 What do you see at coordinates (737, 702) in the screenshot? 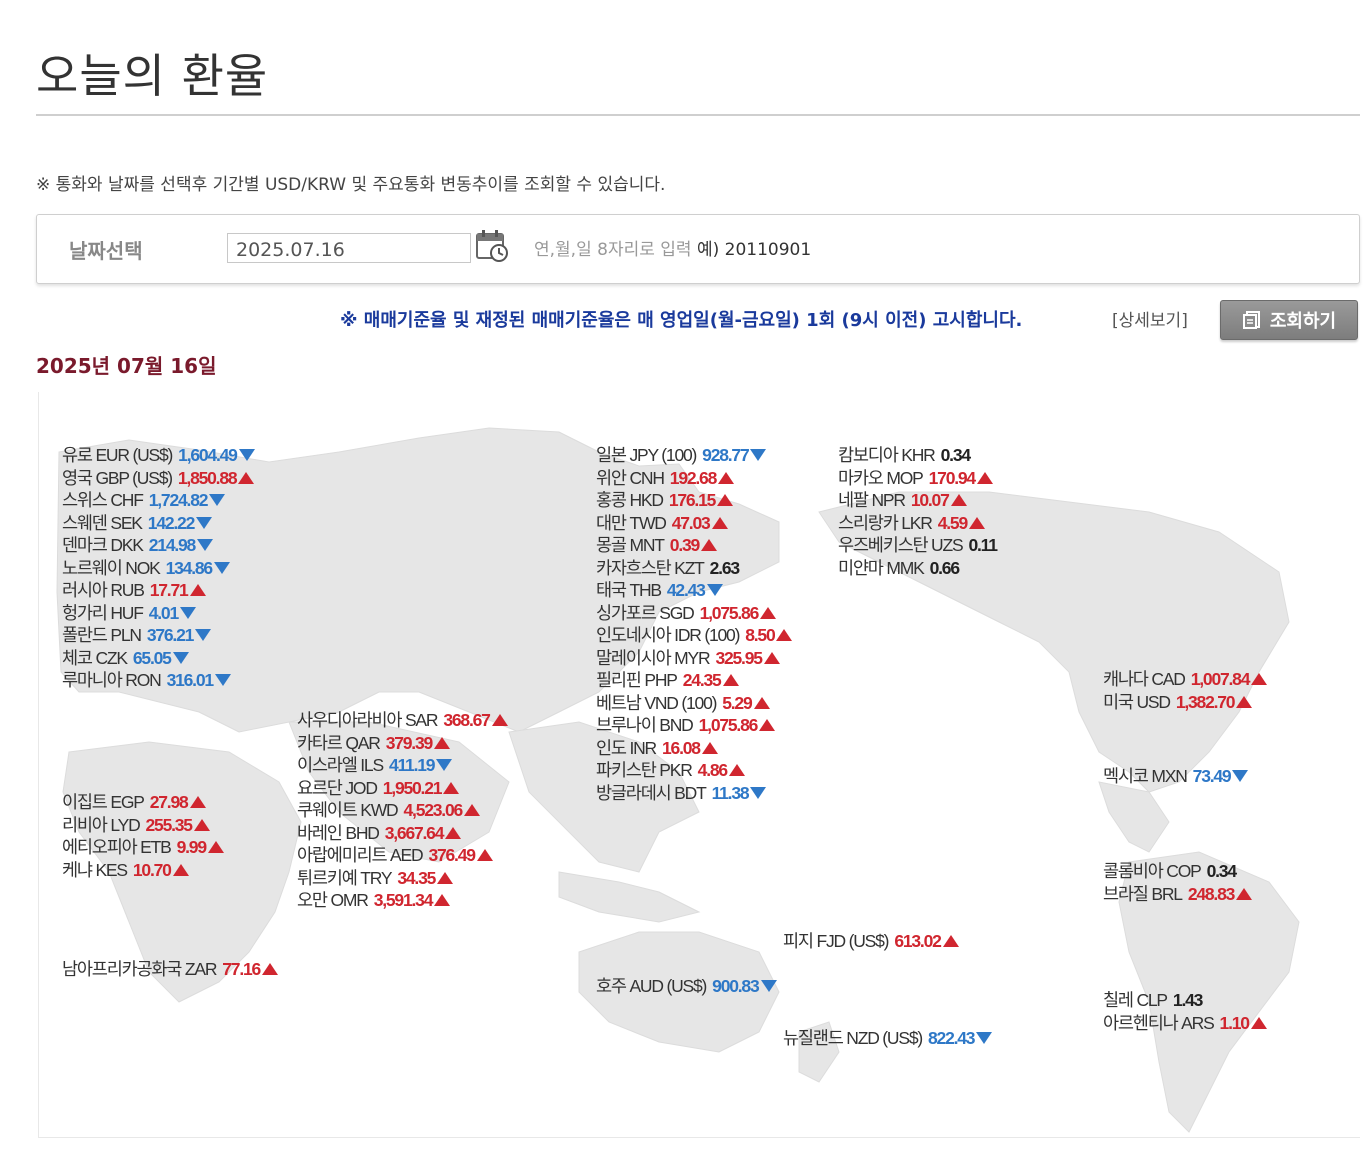
I see `currency-rate: 5.29` at bounding box center [737, 702].